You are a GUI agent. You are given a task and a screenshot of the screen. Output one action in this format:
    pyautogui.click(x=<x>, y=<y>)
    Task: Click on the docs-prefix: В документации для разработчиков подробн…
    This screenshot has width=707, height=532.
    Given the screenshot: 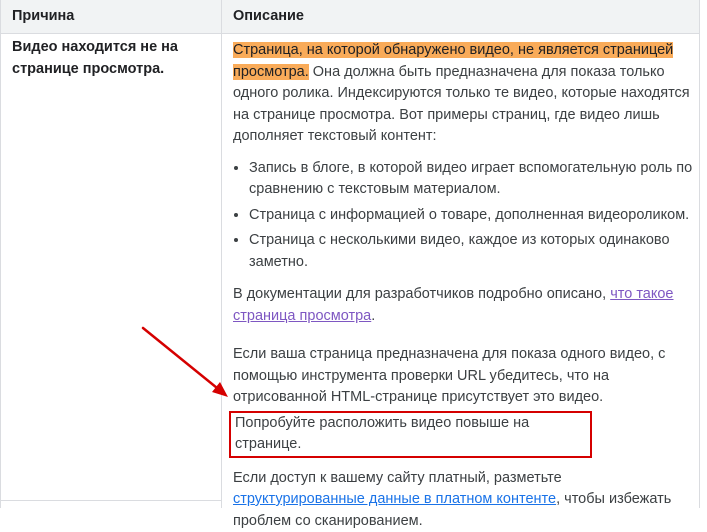 What is the action you would take?
    pyautogui.click(x=421, y=294)
    